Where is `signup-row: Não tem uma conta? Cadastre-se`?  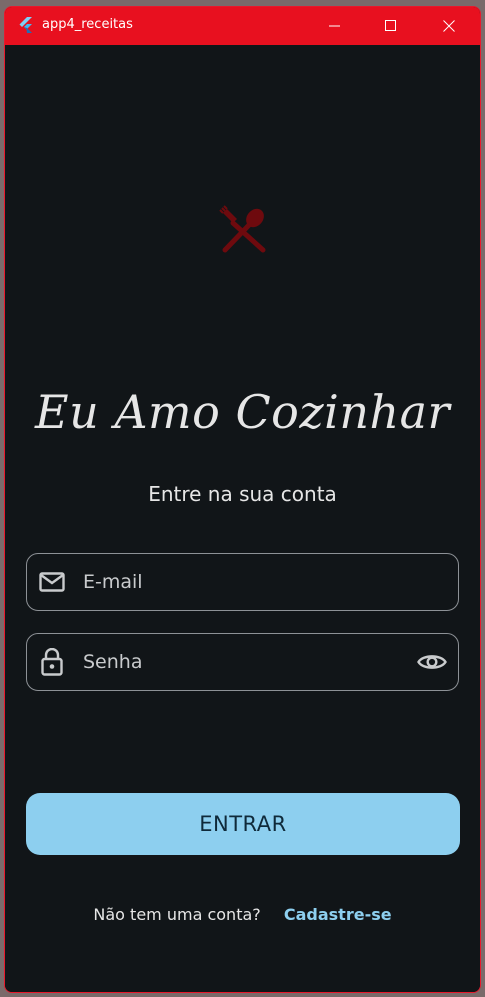 signup-row: Não tem uma conta? Cadastre-se is located at coordinates (242, 914).